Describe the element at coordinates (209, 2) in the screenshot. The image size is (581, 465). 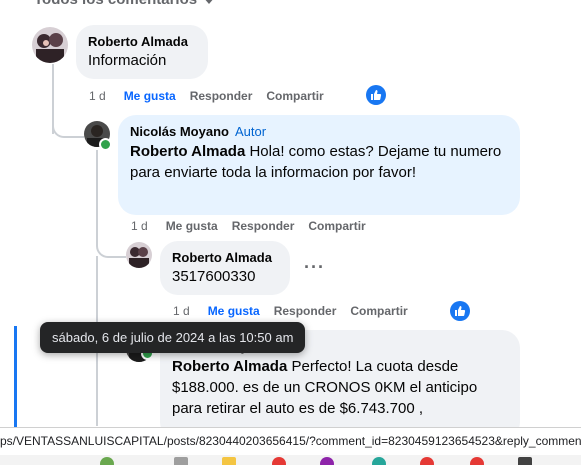
I see `caret-down-icon` at that location.